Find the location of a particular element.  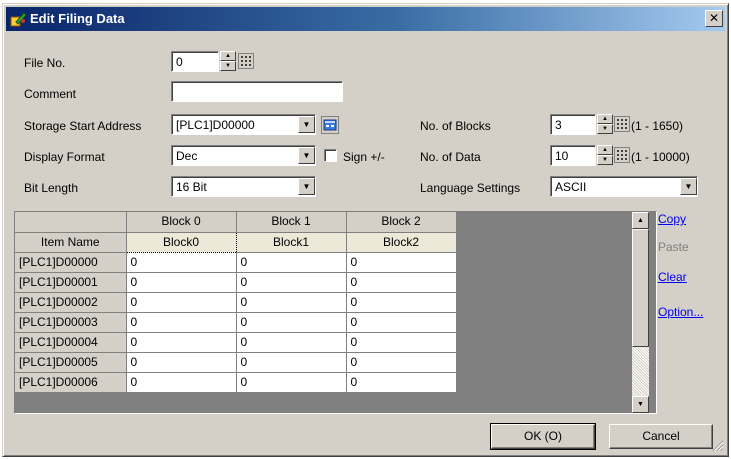

bit-length-select: 16 Bit is located at coordinates (243, 186).